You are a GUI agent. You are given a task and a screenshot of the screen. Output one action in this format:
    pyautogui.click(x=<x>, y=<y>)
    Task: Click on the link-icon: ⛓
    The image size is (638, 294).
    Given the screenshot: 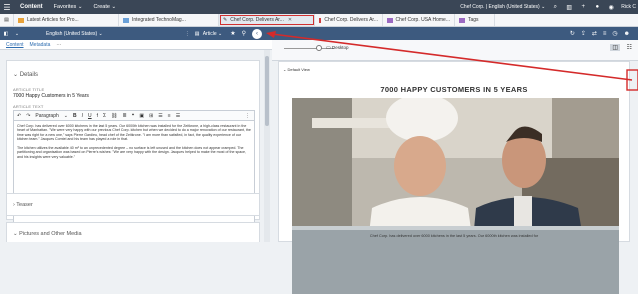 What is the action you would take?
    pyautogui.click(x=114, y=116)
    